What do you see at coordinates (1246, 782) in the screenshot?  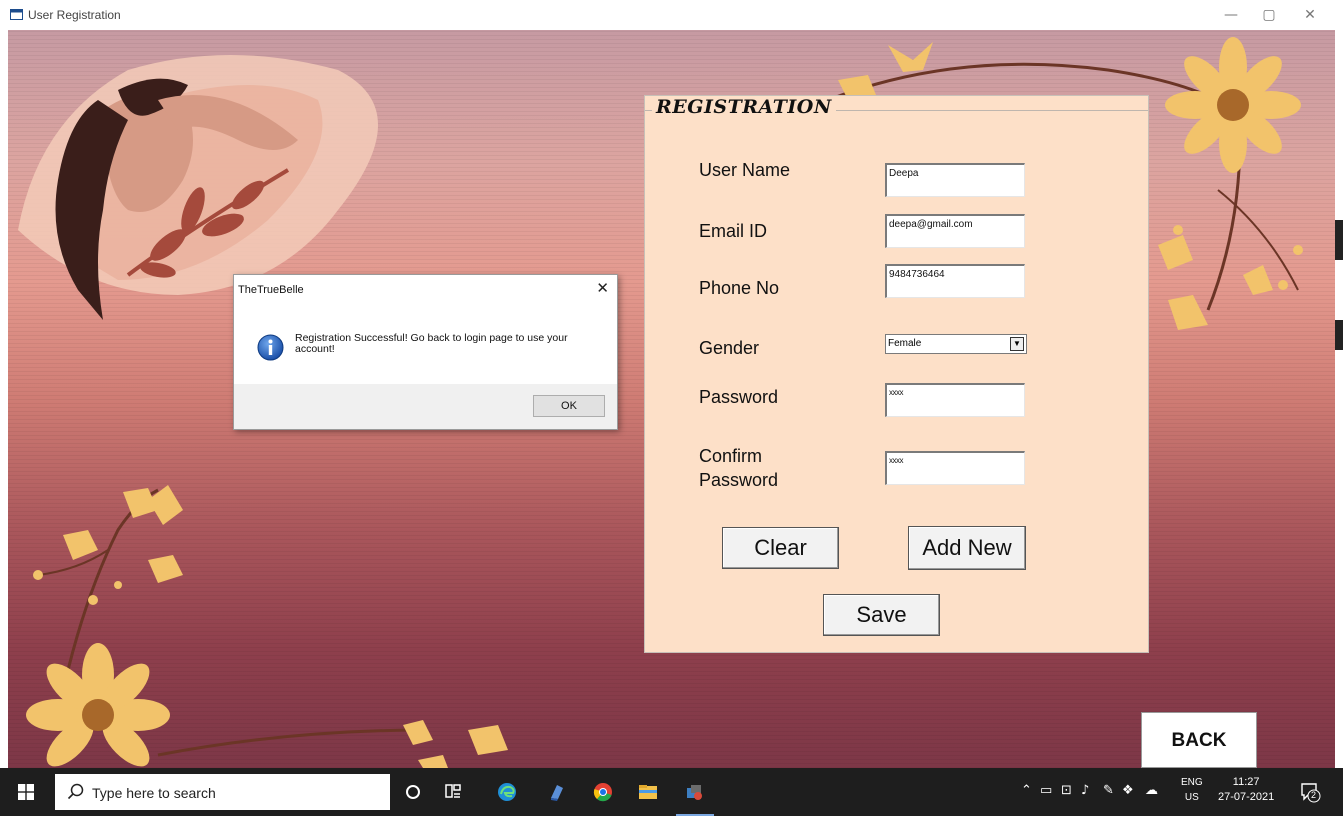 I see `clock-time: 11:27` at bounding box center [1246, 782].